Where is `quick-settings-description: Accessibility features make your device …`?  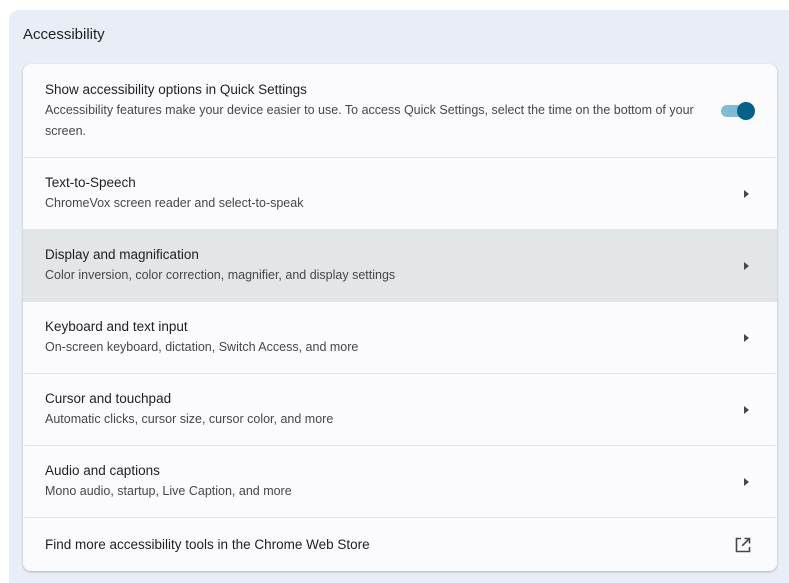
quick-settings-description: Accessibility features make your device … is located at coordinates (369, 120).